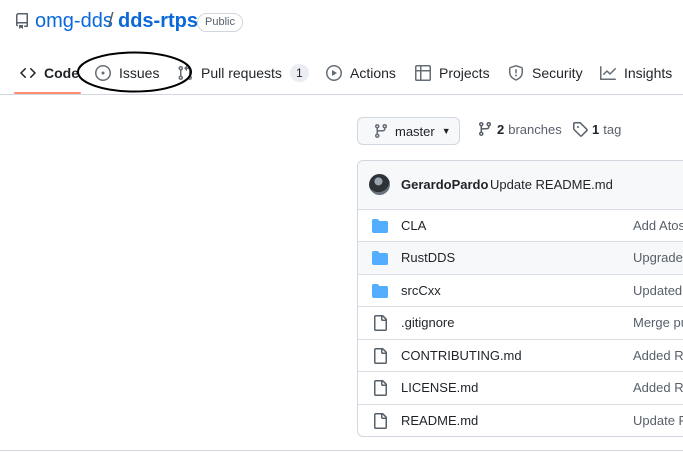  What do you see at coordinates (520, 225) in the screenshot?
I see `table-row: CLA Add Atos` at bounding box center [520, 225].